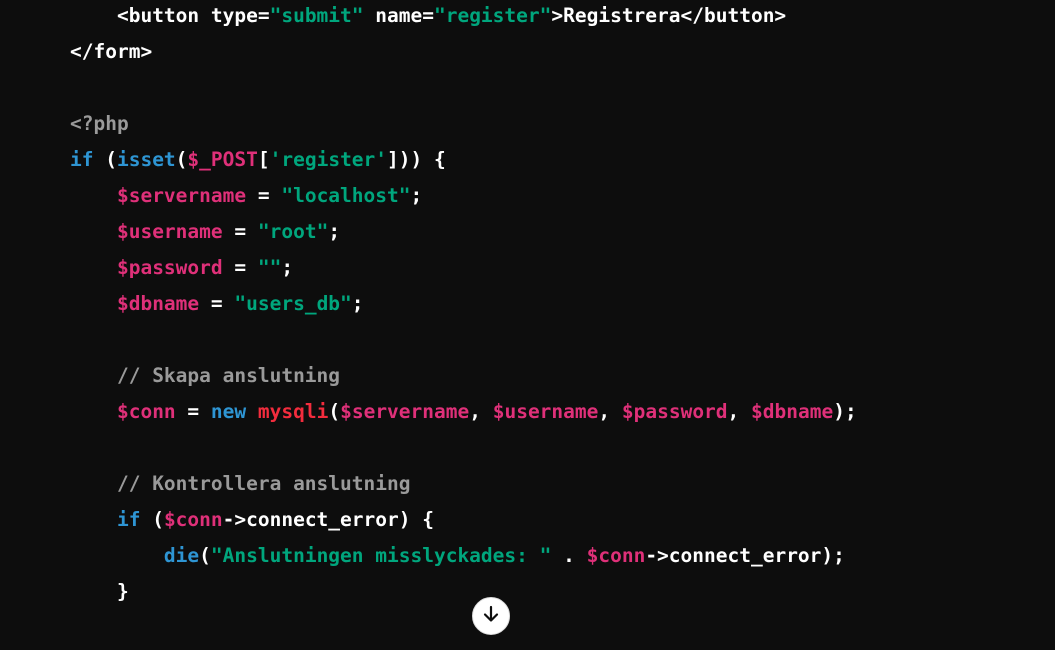 Image resolution: width=1055 pixels, height=650 pixels. What do you see at coordinates (181, 555) in the screenshot?
I see `code-token: die` at bounding box center [181, 555].